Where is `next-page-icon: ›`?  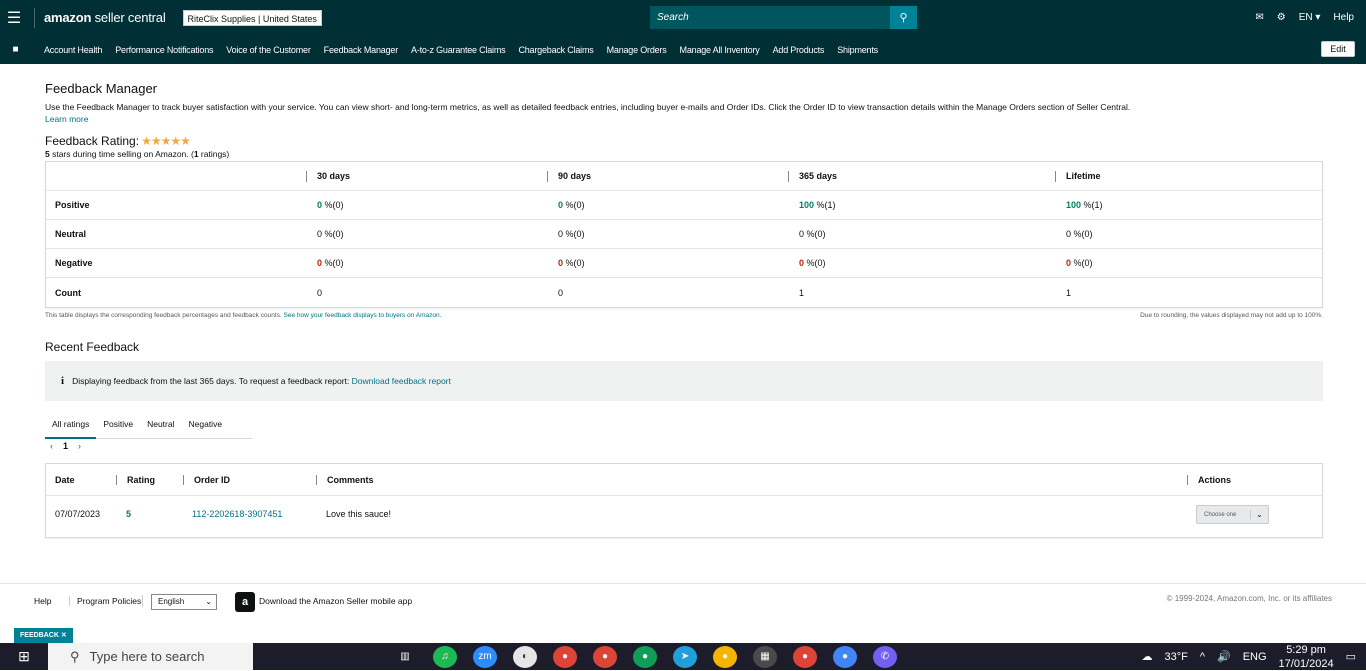 next-page-icon: › is located at coordinates (79, 446).